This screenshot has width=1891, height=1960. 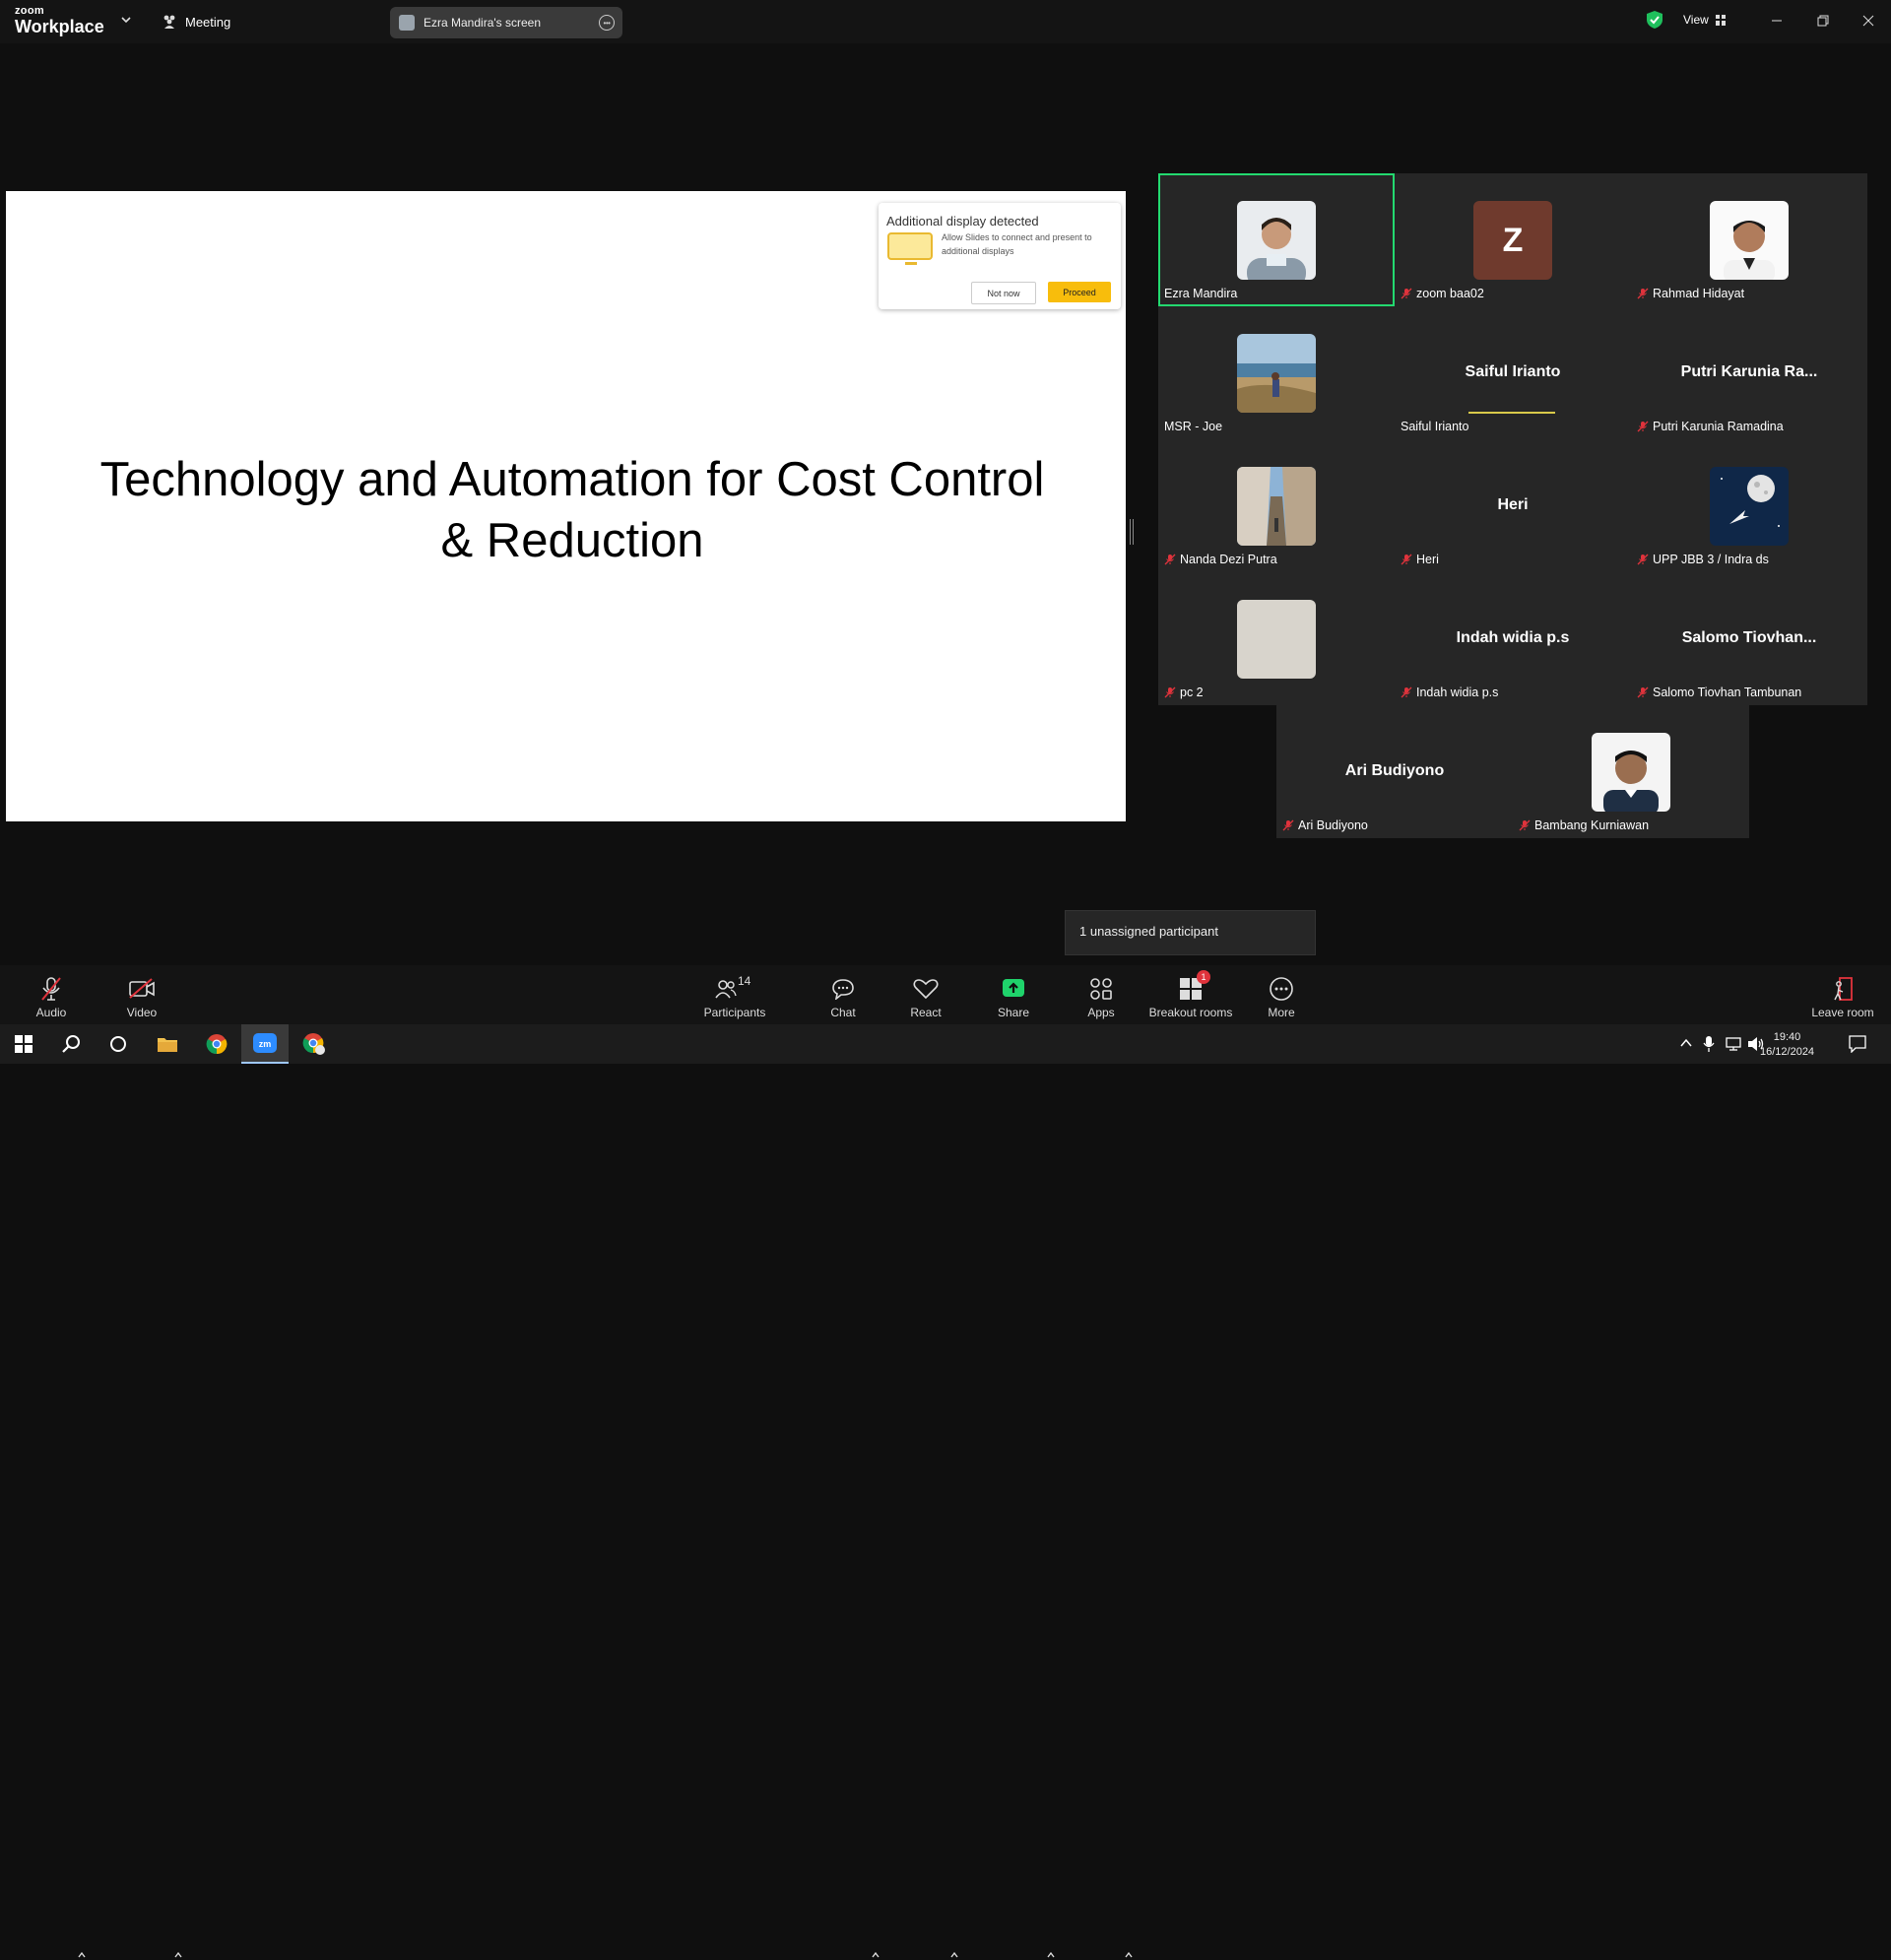 I want to click on breakout-rooms-button: 1 Breakout rooms, so click(x=1190, y=995).